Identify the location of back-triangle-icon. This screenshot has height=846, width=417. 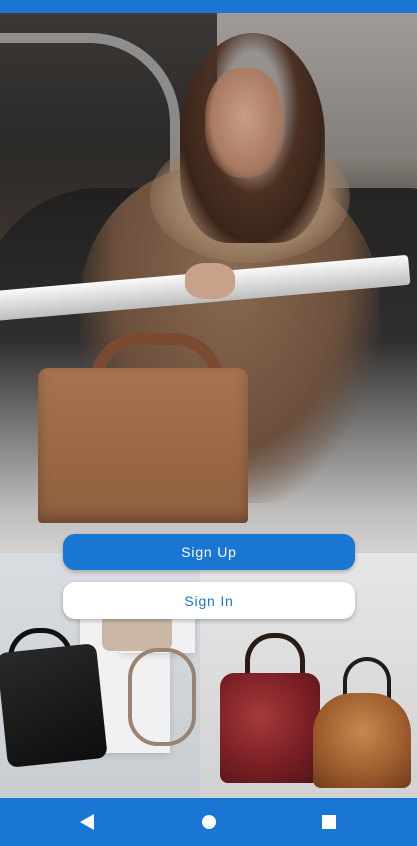
(87, 822).